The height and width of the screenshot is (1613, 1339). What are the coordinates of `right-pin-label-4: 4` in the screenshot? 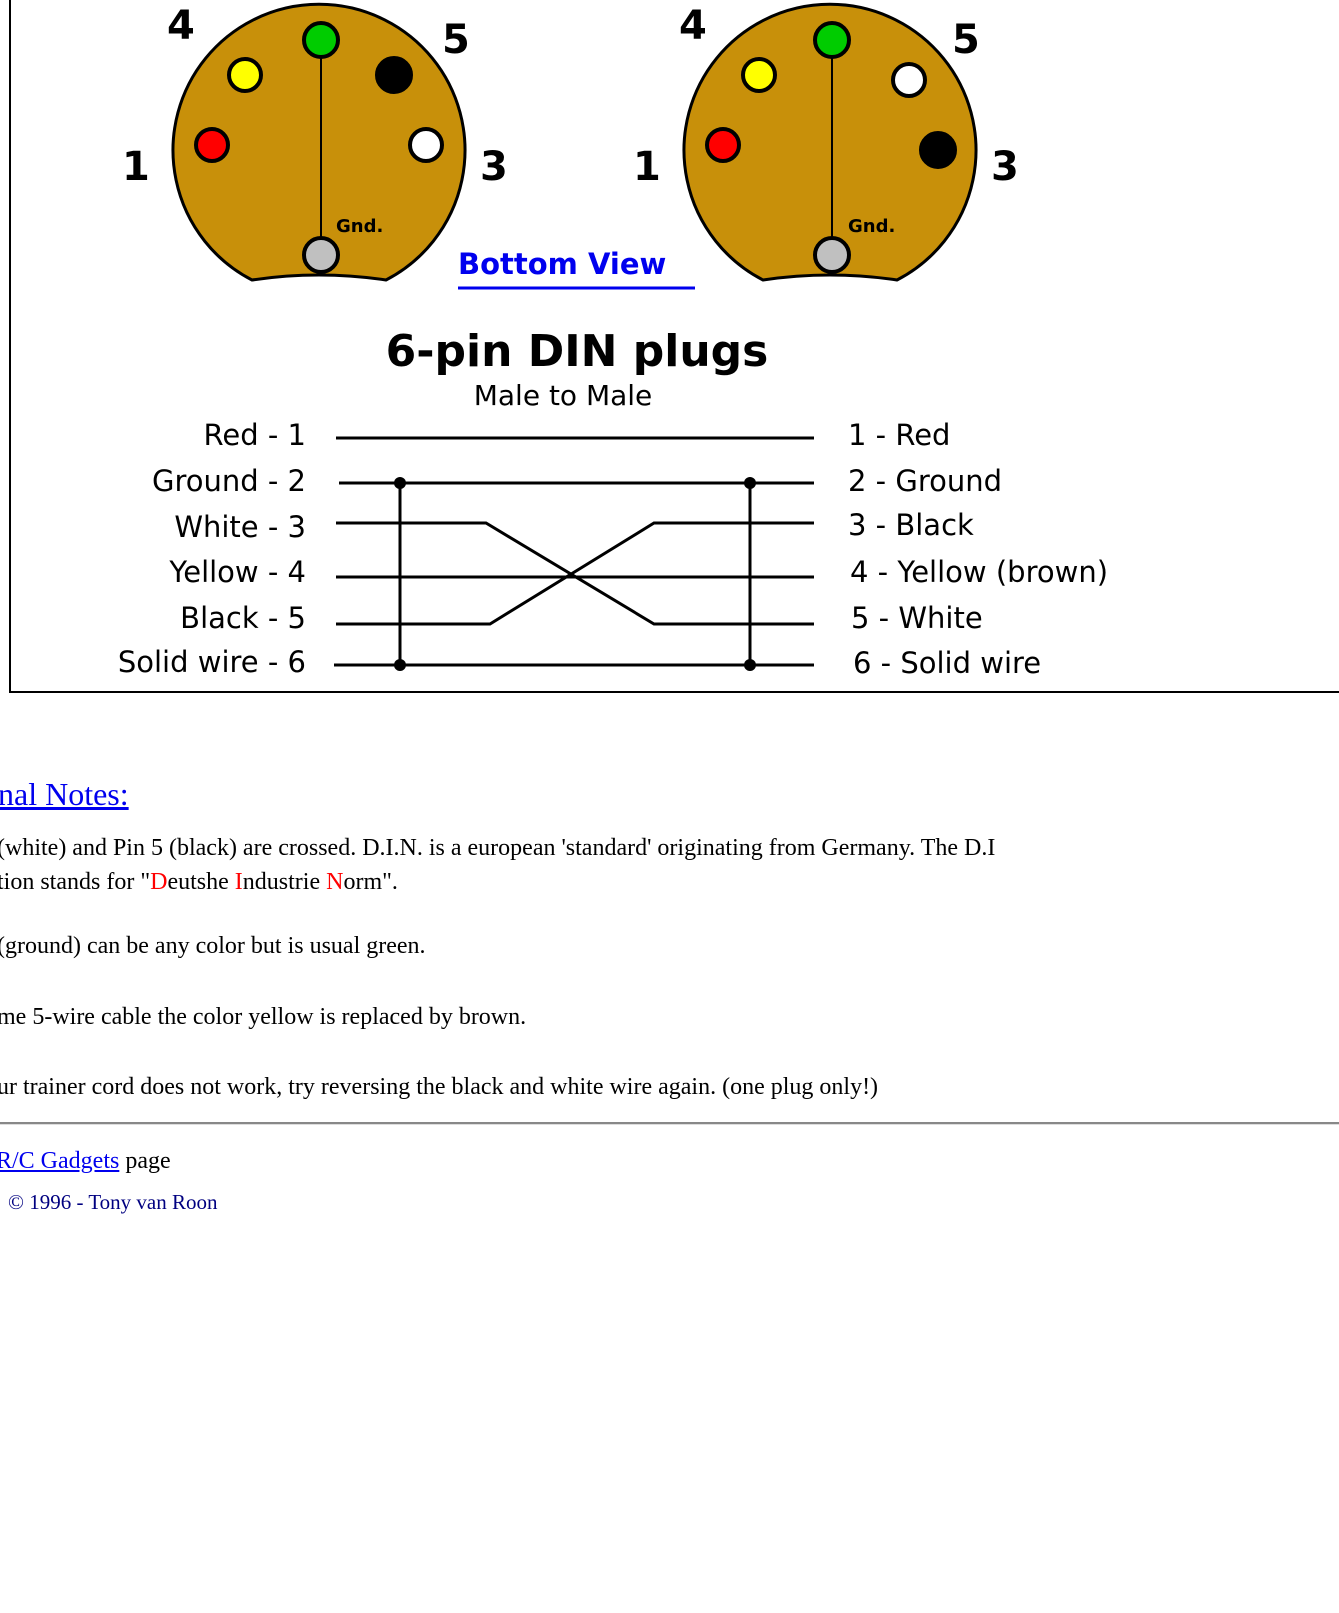 It's located at (693, 26).